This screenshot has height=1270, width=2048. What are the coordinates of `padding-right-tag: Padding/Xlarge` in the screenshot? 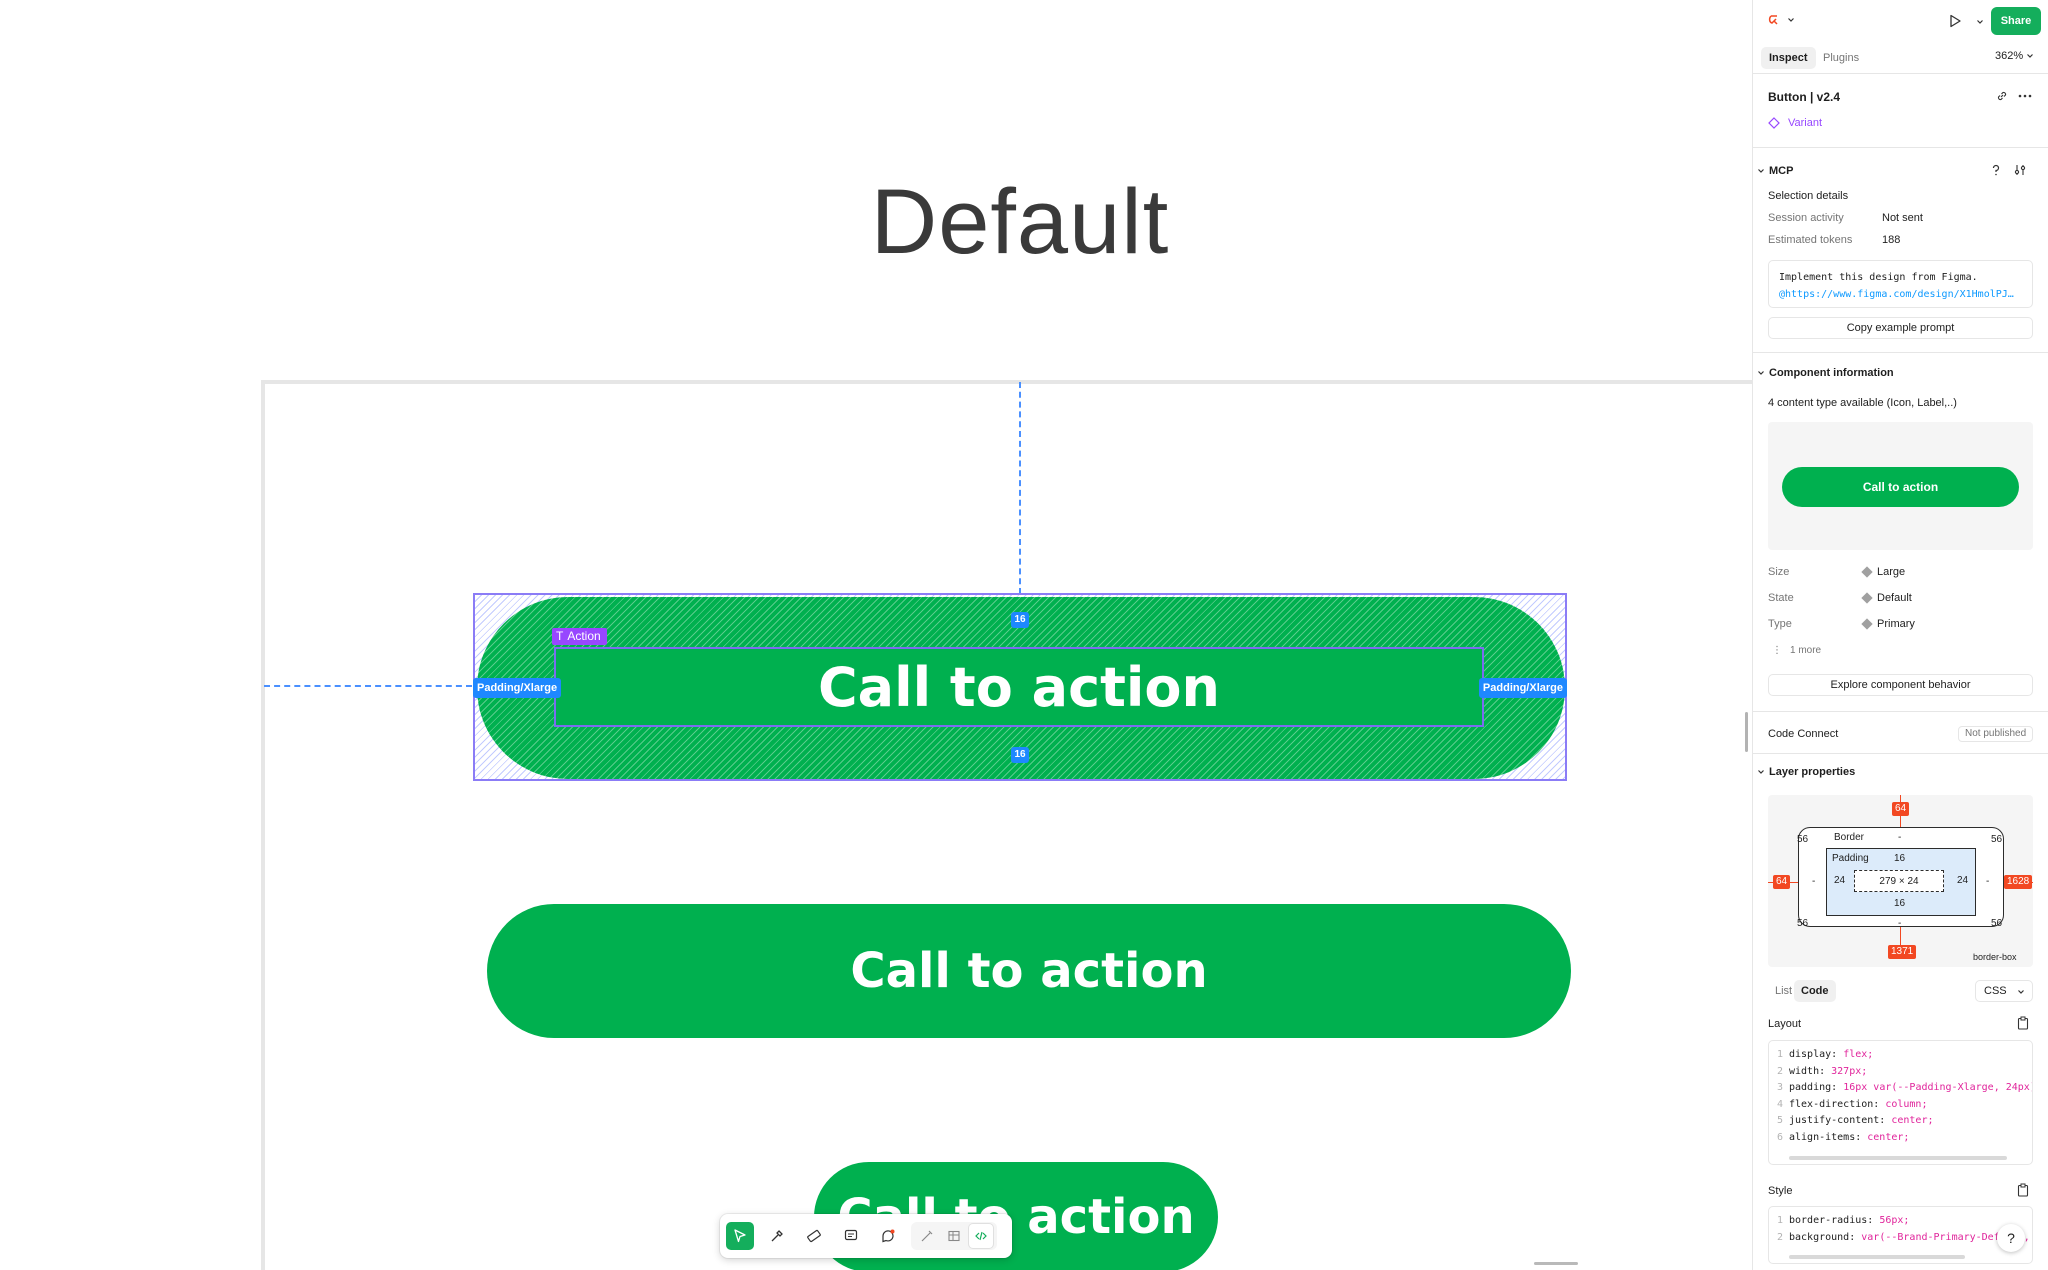 It's located at (1522, 688).